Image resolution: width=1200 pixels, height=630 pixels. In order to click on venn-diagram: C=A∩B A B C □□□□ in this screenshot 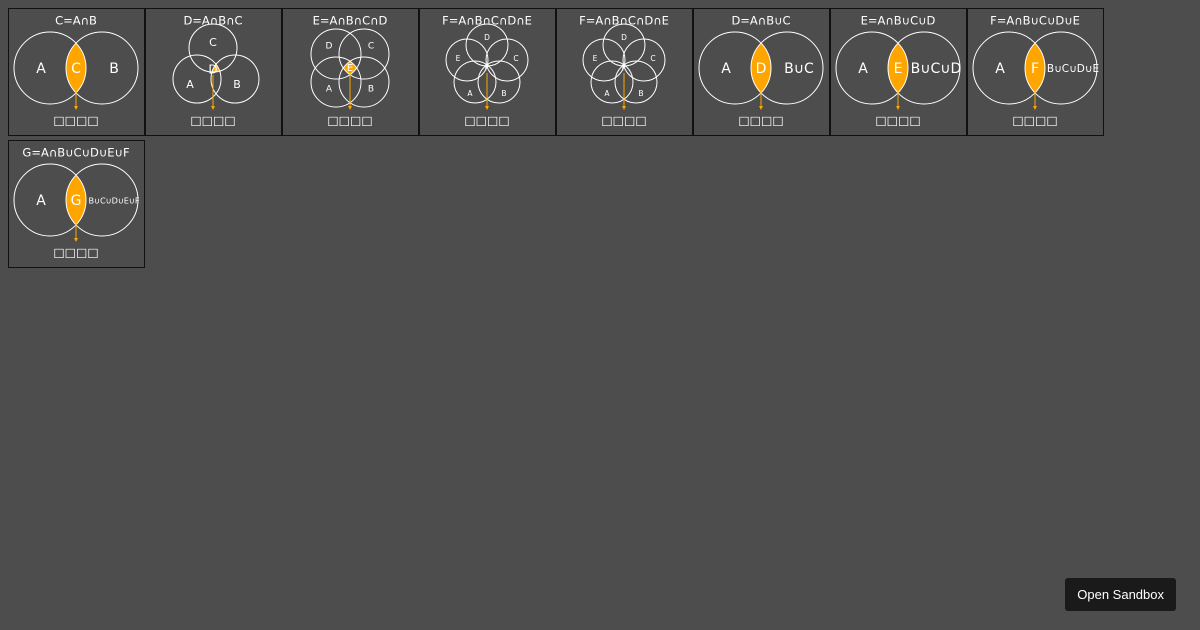, I will do `click(76, 71)`.